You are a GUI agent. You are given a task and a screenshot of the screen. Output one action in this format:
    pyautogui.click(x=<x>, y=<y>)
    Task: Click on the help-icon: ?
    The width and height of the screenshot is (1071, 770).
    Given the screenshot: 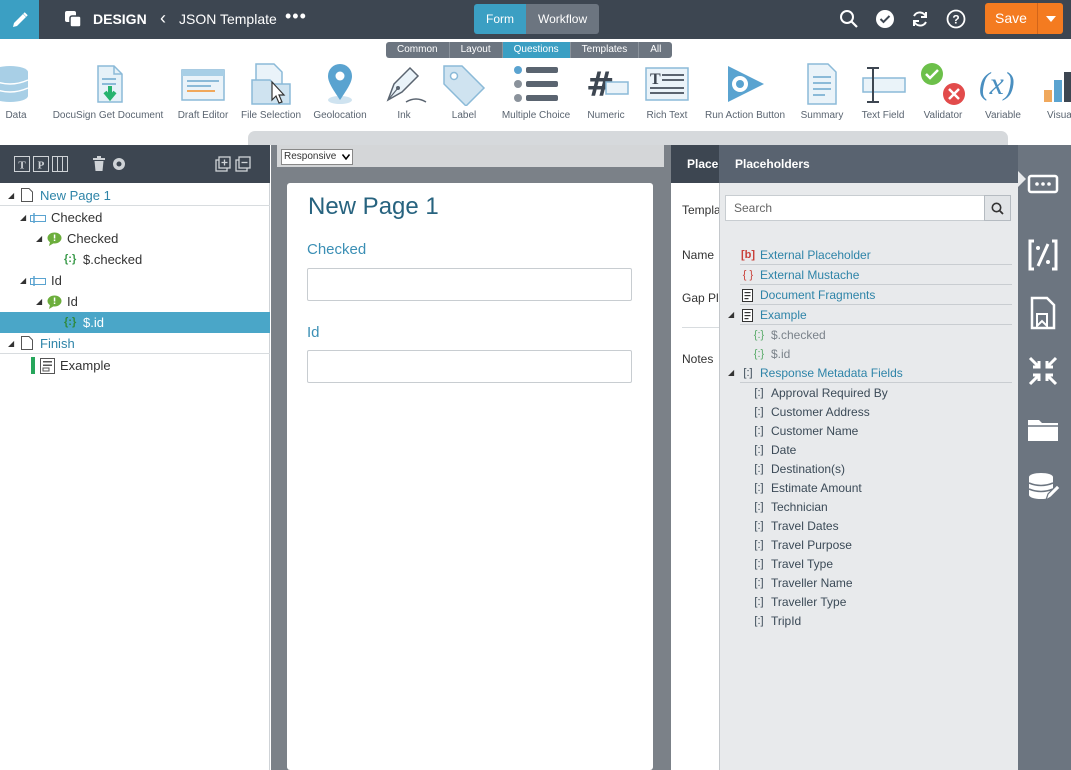 What is the action you would take?
    pyautogui.click(x=956, y=19)
    